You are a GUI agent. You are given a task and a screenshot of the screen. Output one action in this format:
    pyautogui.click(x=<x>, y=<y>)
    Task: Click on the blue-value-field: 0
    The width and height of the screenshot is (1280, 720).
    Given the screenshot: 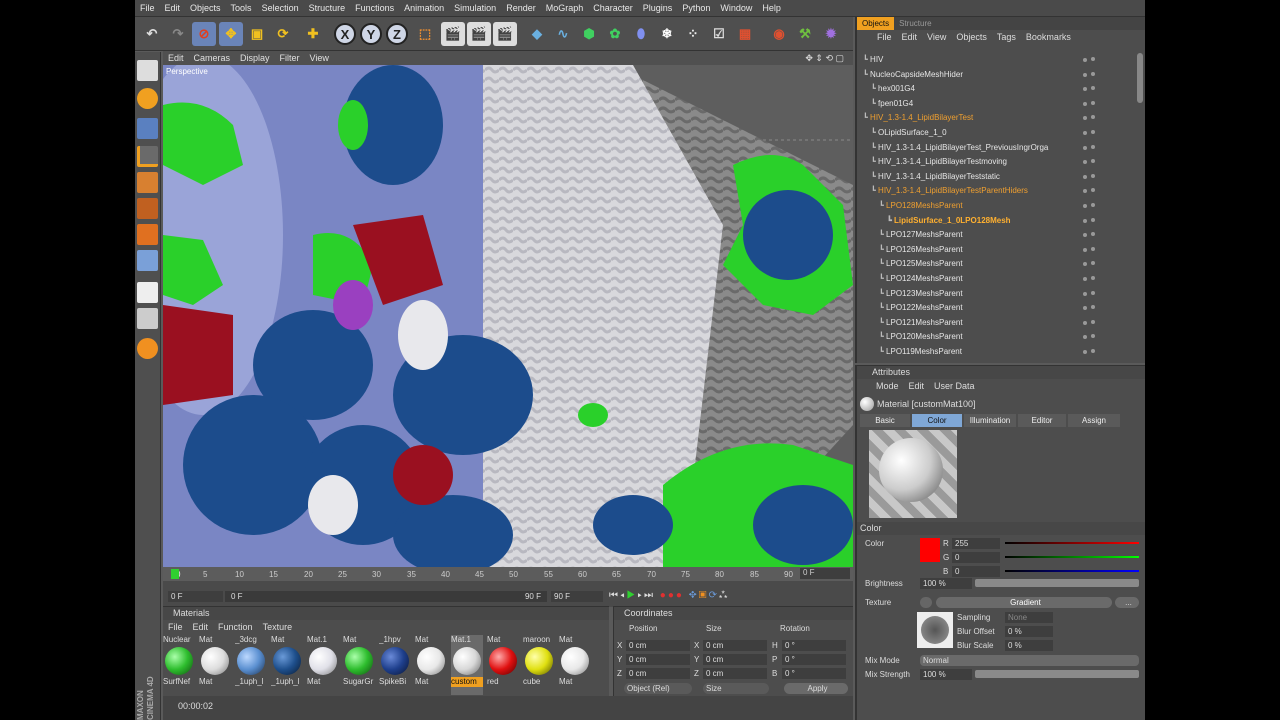 What is the action you would take?
    pyautogui.click(x=976, y=571)
    